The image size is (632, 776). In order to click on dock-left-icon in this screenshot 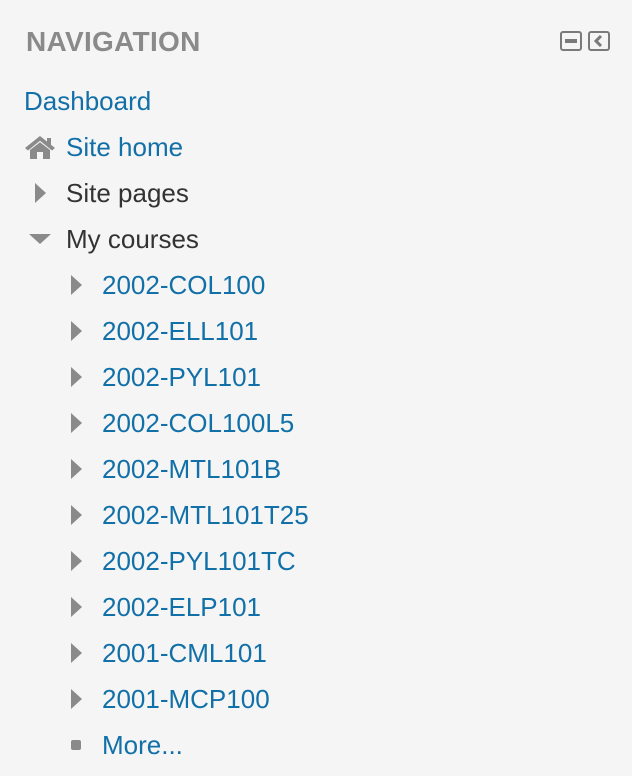, I will do `click(599, 41)`.